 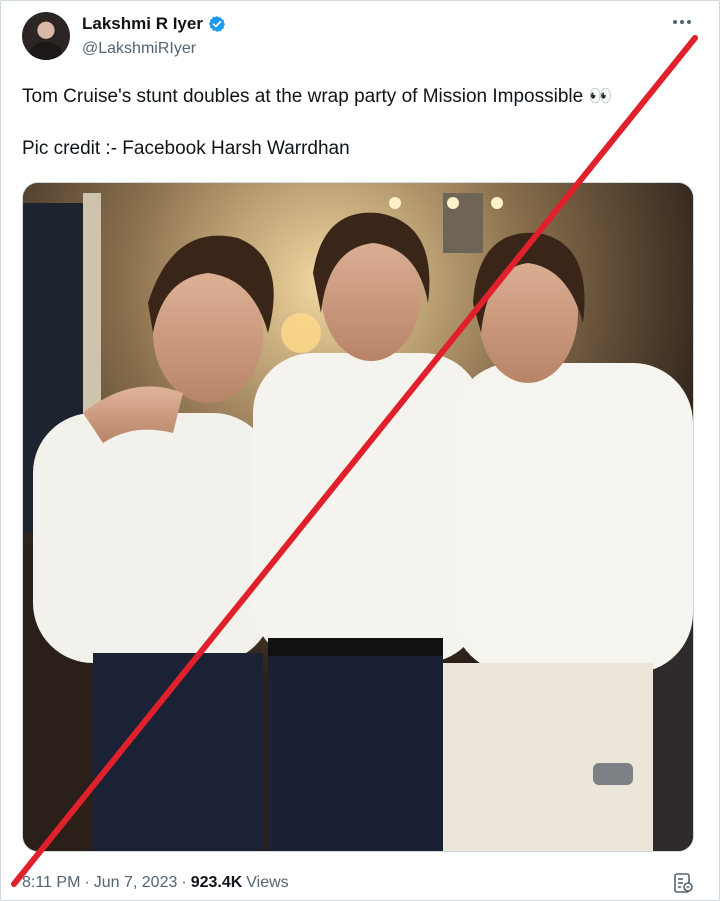 I want to click on author-name-row: Lakshmi R Iyer, so click(x=154, y=24).